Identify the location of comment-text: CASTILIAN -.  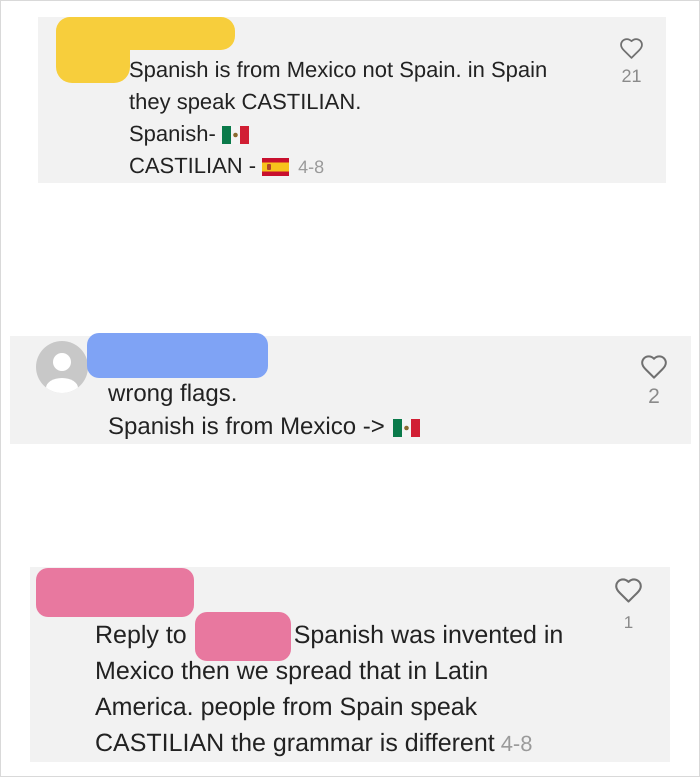
(192, 165).